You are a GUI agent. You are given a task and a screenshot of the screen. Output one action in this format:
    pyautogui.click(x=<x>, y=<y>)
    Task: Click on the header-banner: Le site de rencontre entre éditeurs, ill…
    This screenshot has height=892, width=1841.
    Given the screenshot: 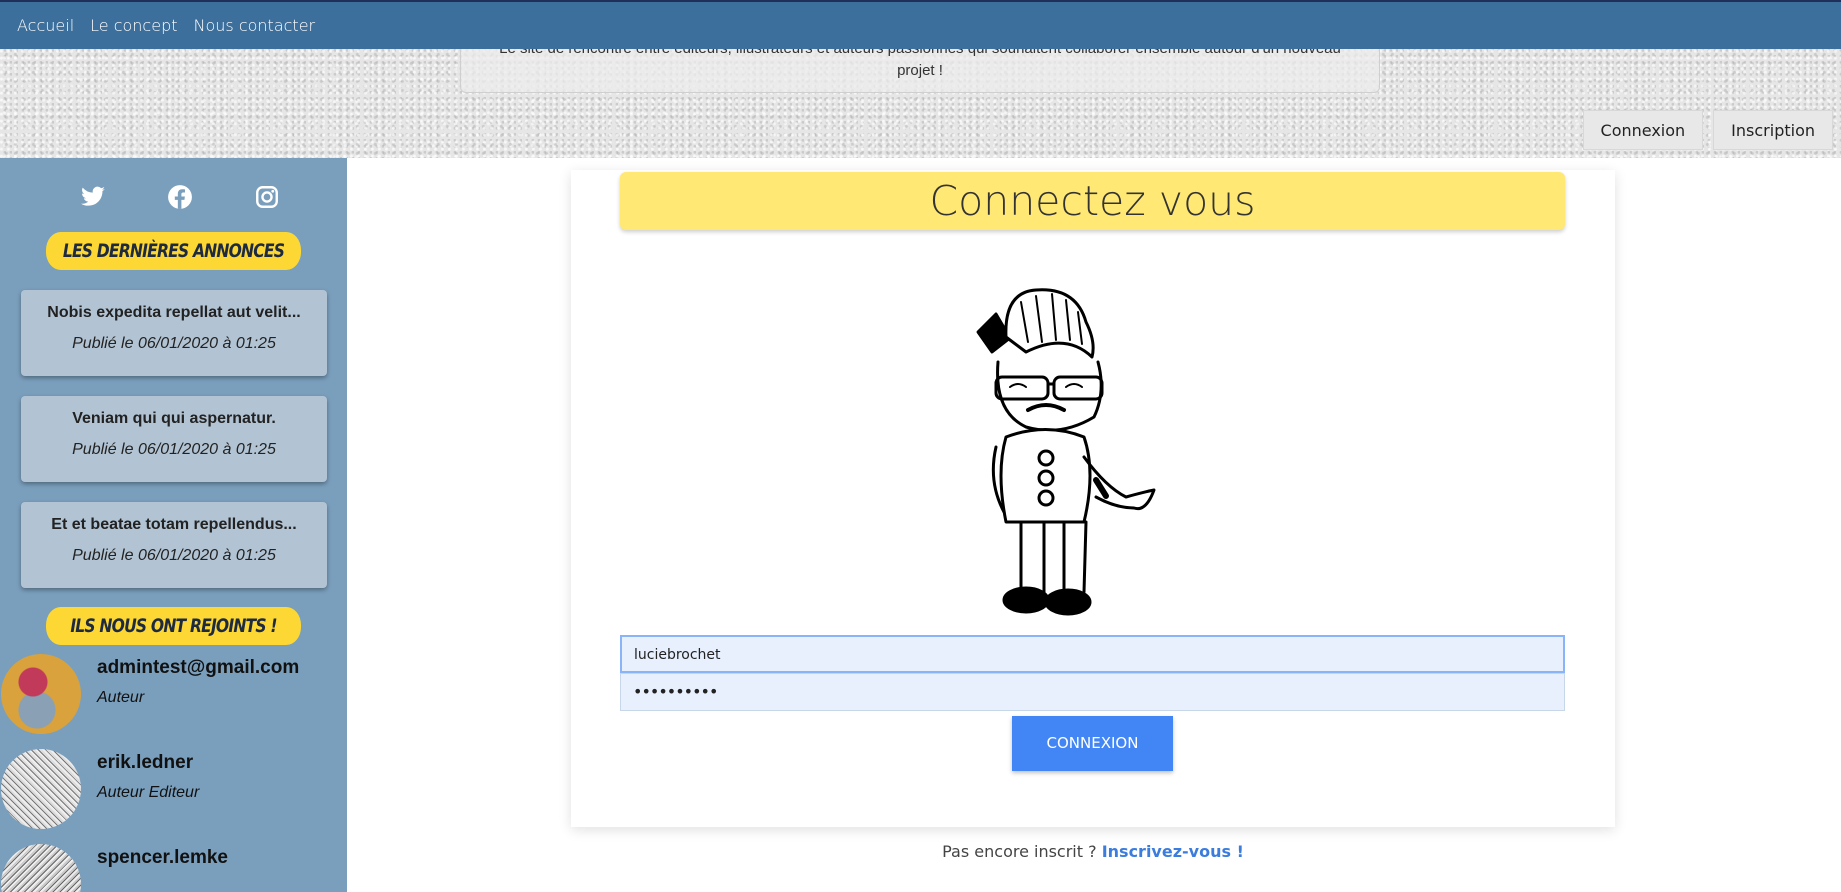 What is the action you would take?
    pyautogui.click(x=920, y=103)
    